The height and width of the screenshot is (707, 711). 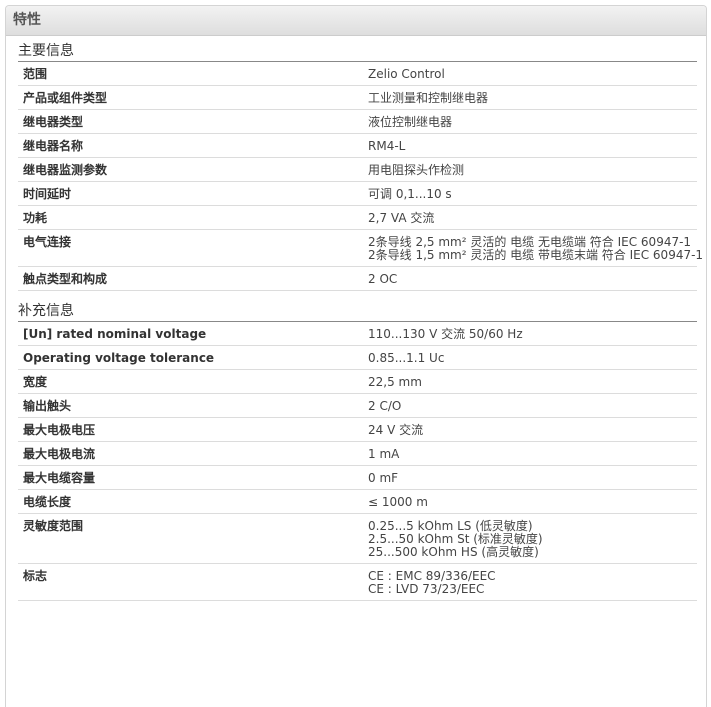 I want to click on spec-row: 时间延时 可调 0,1...10 s, so click(x=357, y=193).